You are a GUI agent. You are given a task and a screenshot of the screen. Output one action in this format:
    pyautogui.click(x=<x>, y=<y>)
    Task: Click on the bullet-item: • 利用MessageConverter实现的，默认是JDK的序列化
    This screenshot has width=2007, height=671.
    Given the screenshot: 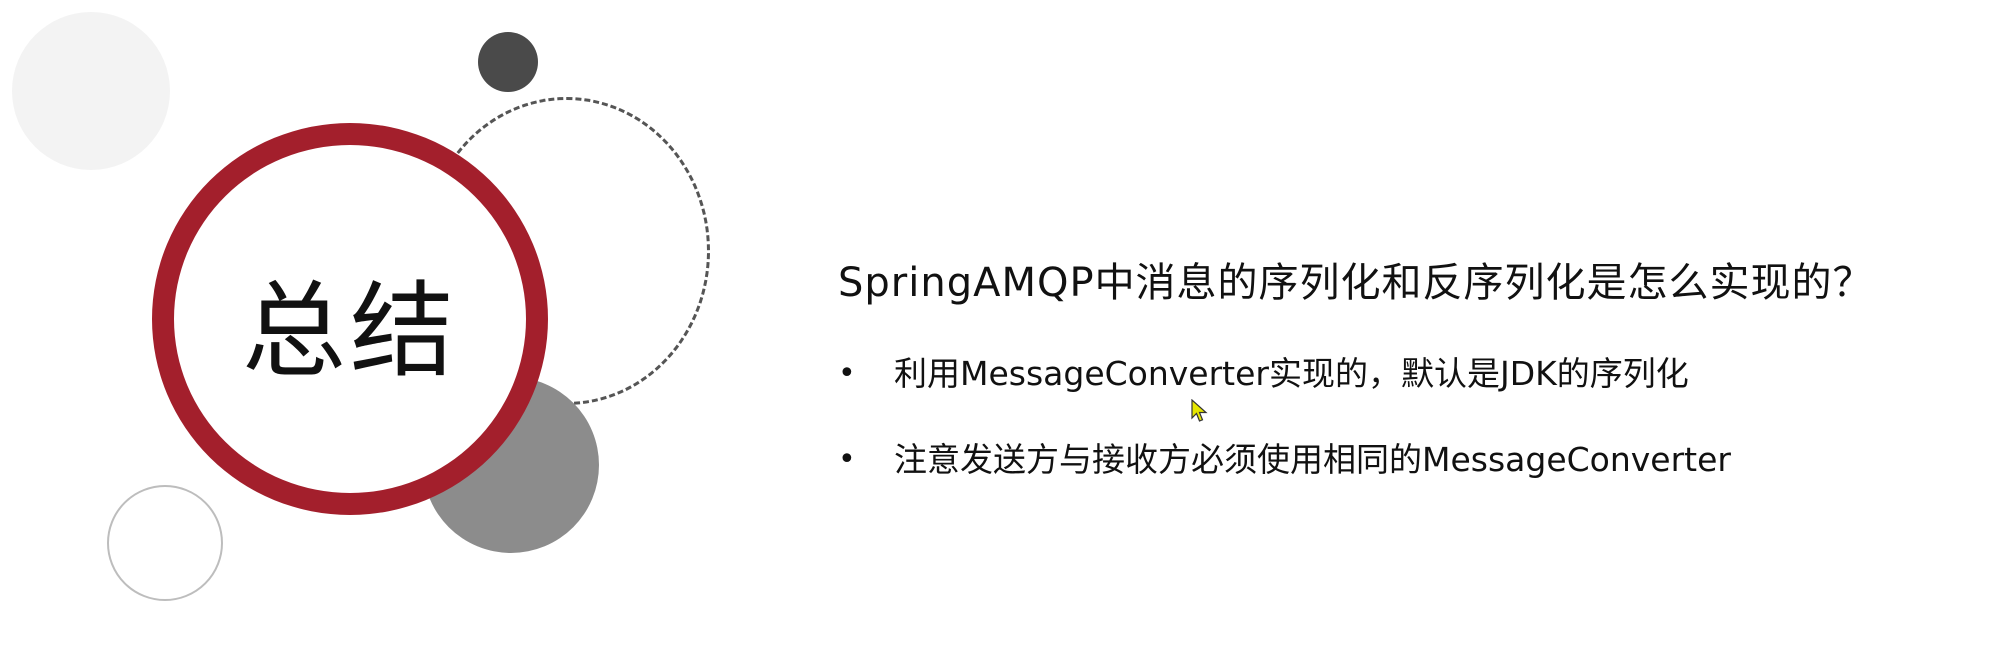 What is the action you would take?
    pyautogui.click(x=1413, y=374)
    